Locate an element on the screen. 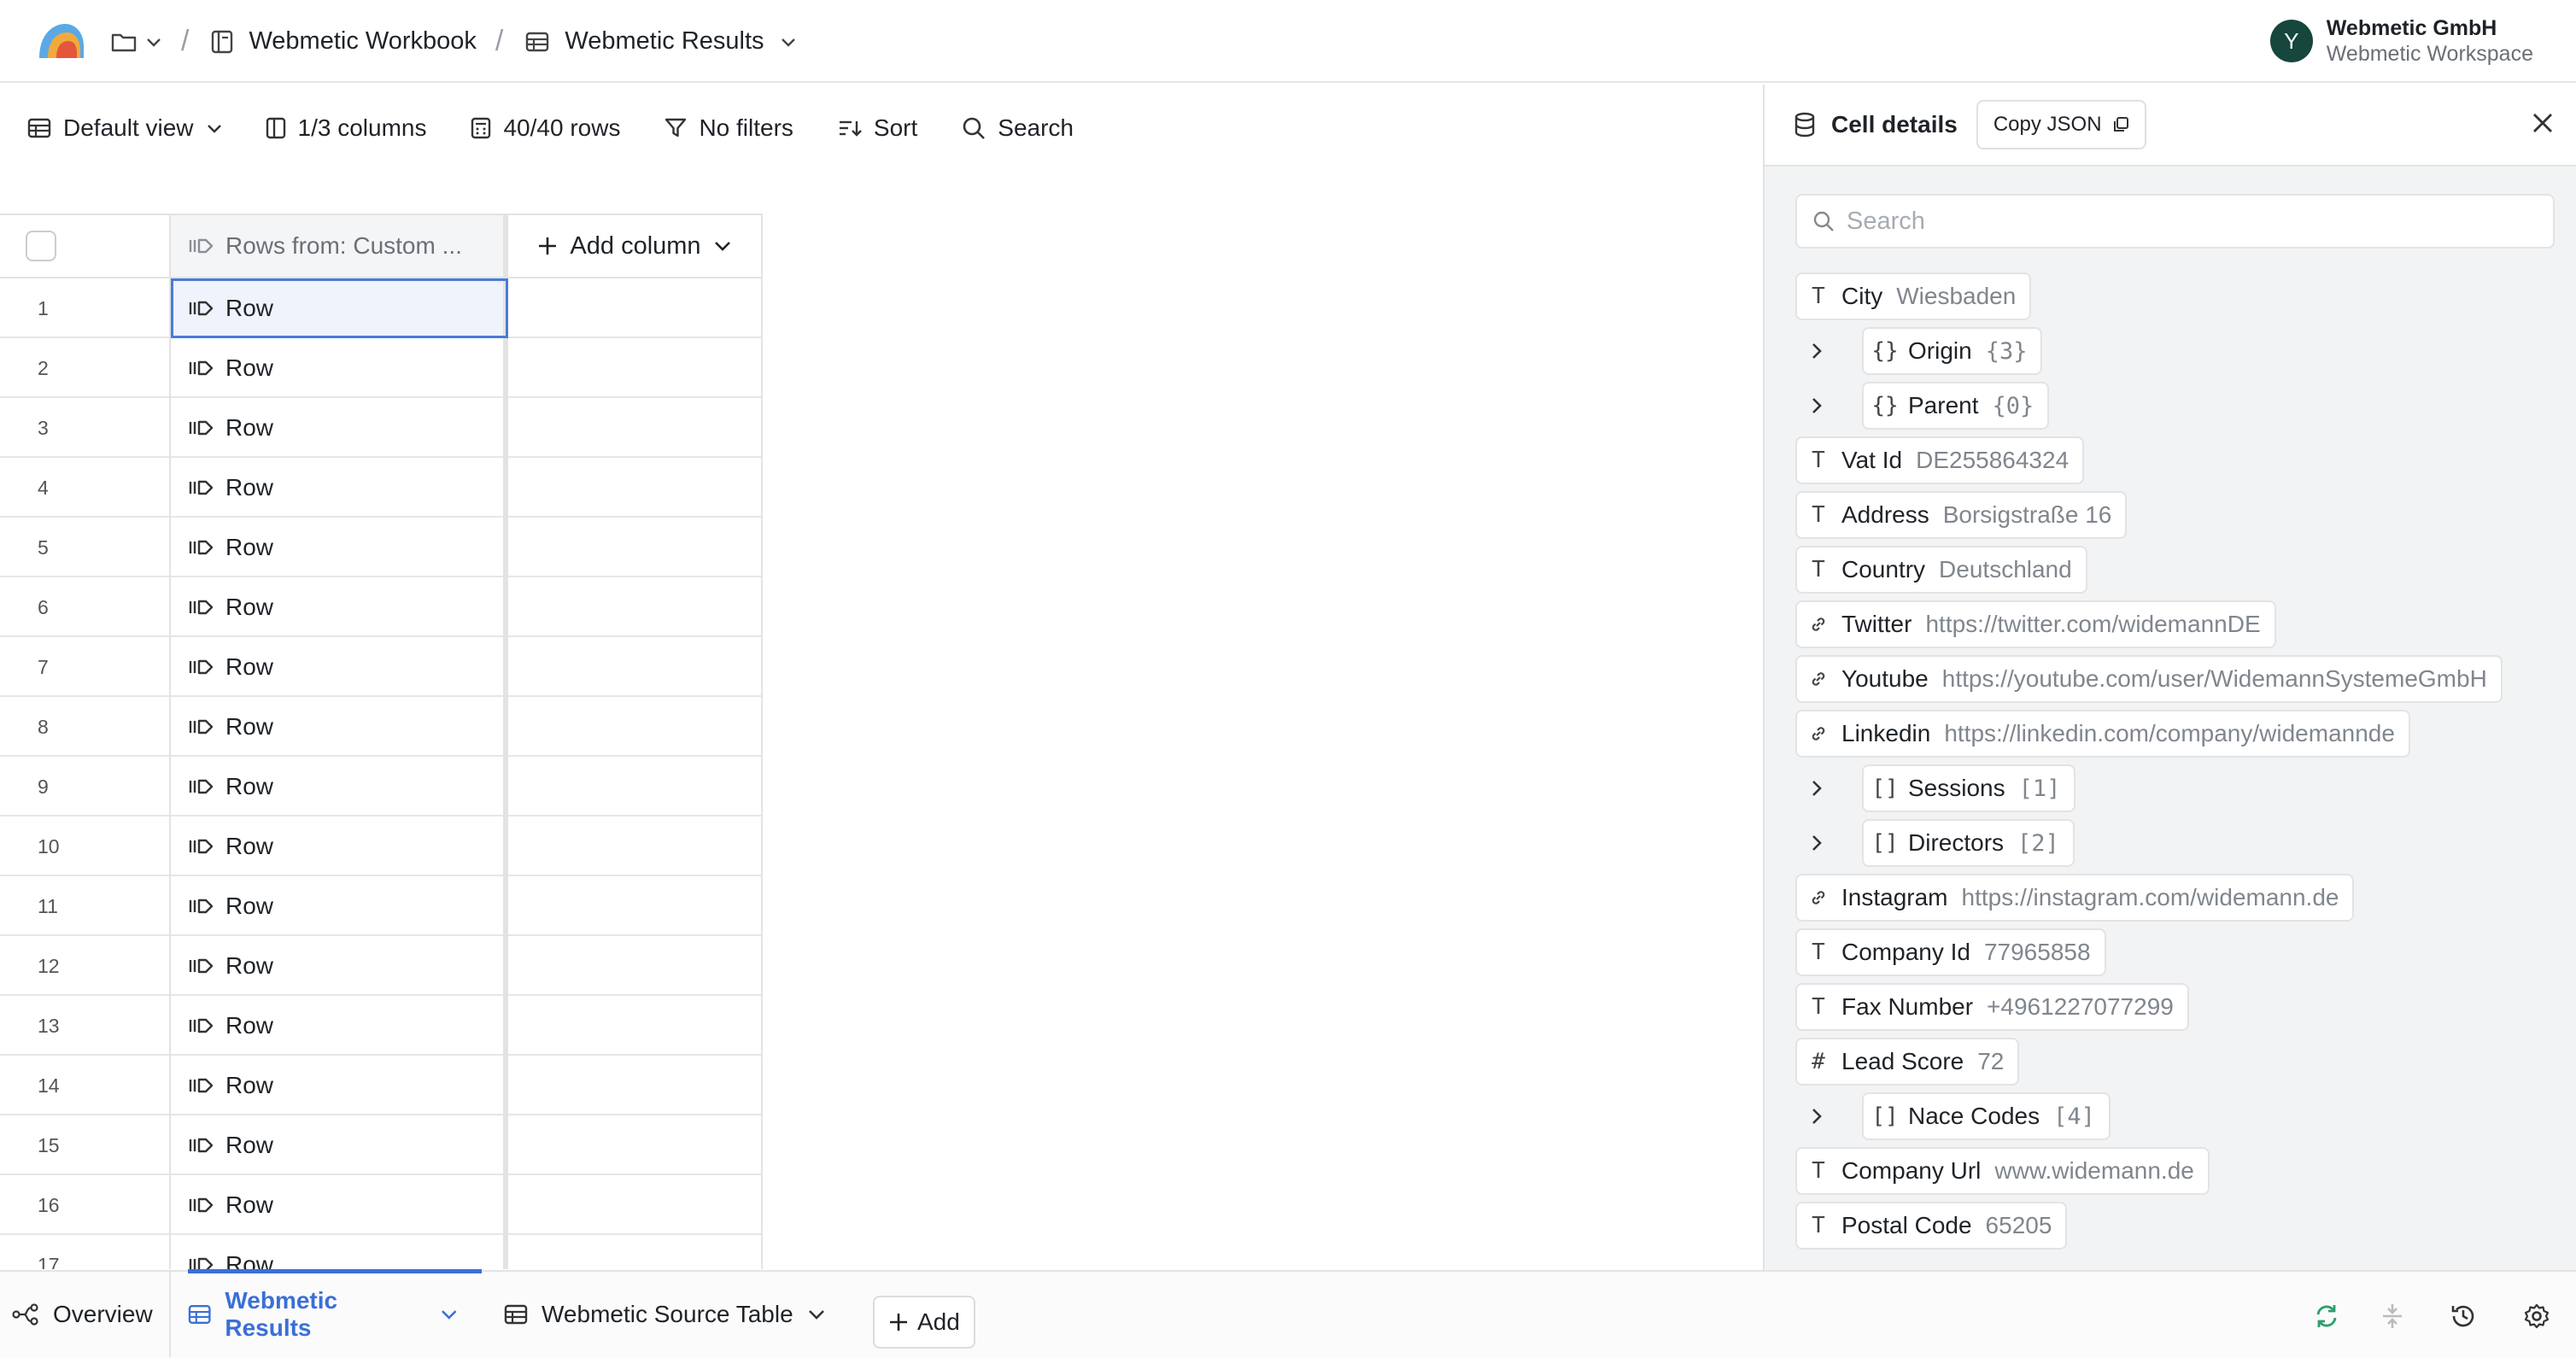 The width and height of the screenshot is (2576, 1358). table-row: 10 Row is located at coordinates (381, 847).